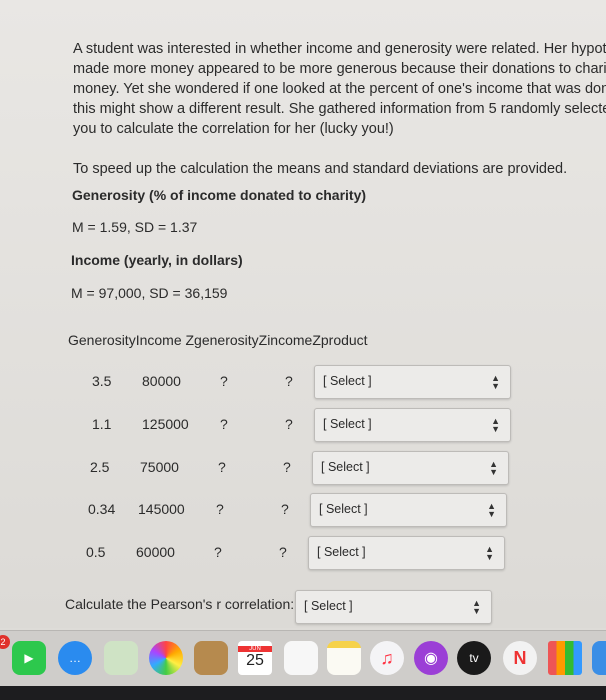 The image size is (606, 700). What do you see at coordinates (161, 509) in the screenshot?
I see `income-value: 145000` at bounding box center [161, 509].